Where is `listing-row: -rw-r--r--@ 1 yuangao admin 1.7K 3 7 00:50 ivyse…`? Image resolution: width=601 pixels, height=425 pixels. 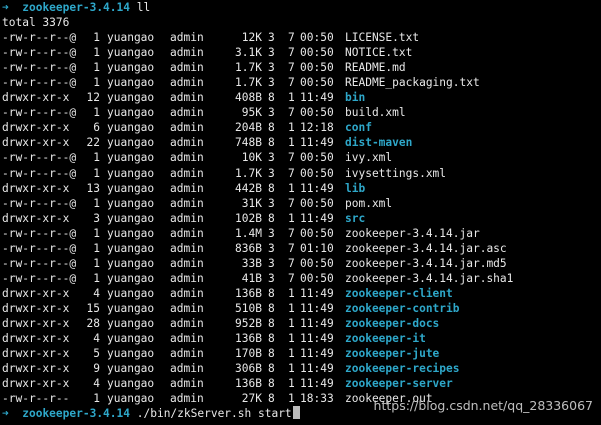
listing-row: -rw-r--r--@ 1 yuangao admin 1.7K 3 7 00:50 ivyse… is located at coordinates (300, 173).